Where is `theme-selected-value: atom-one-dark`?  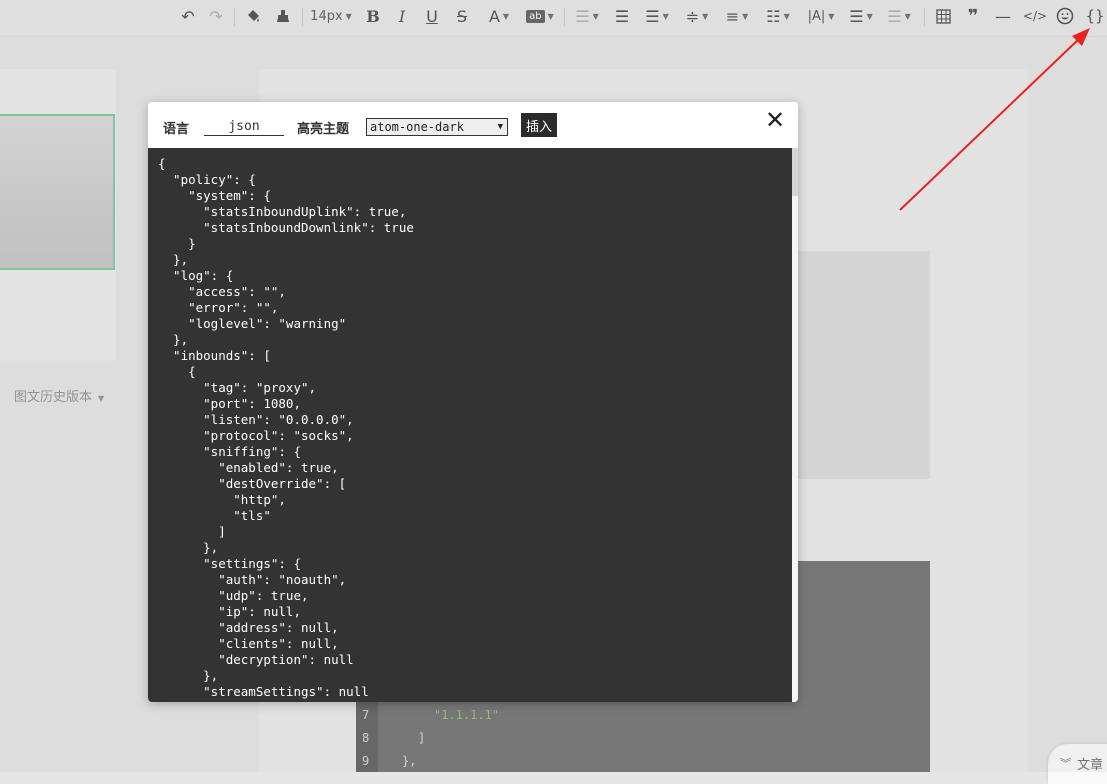
theme-selected-value: atom-one-dark is located at coordinates (417, 127).